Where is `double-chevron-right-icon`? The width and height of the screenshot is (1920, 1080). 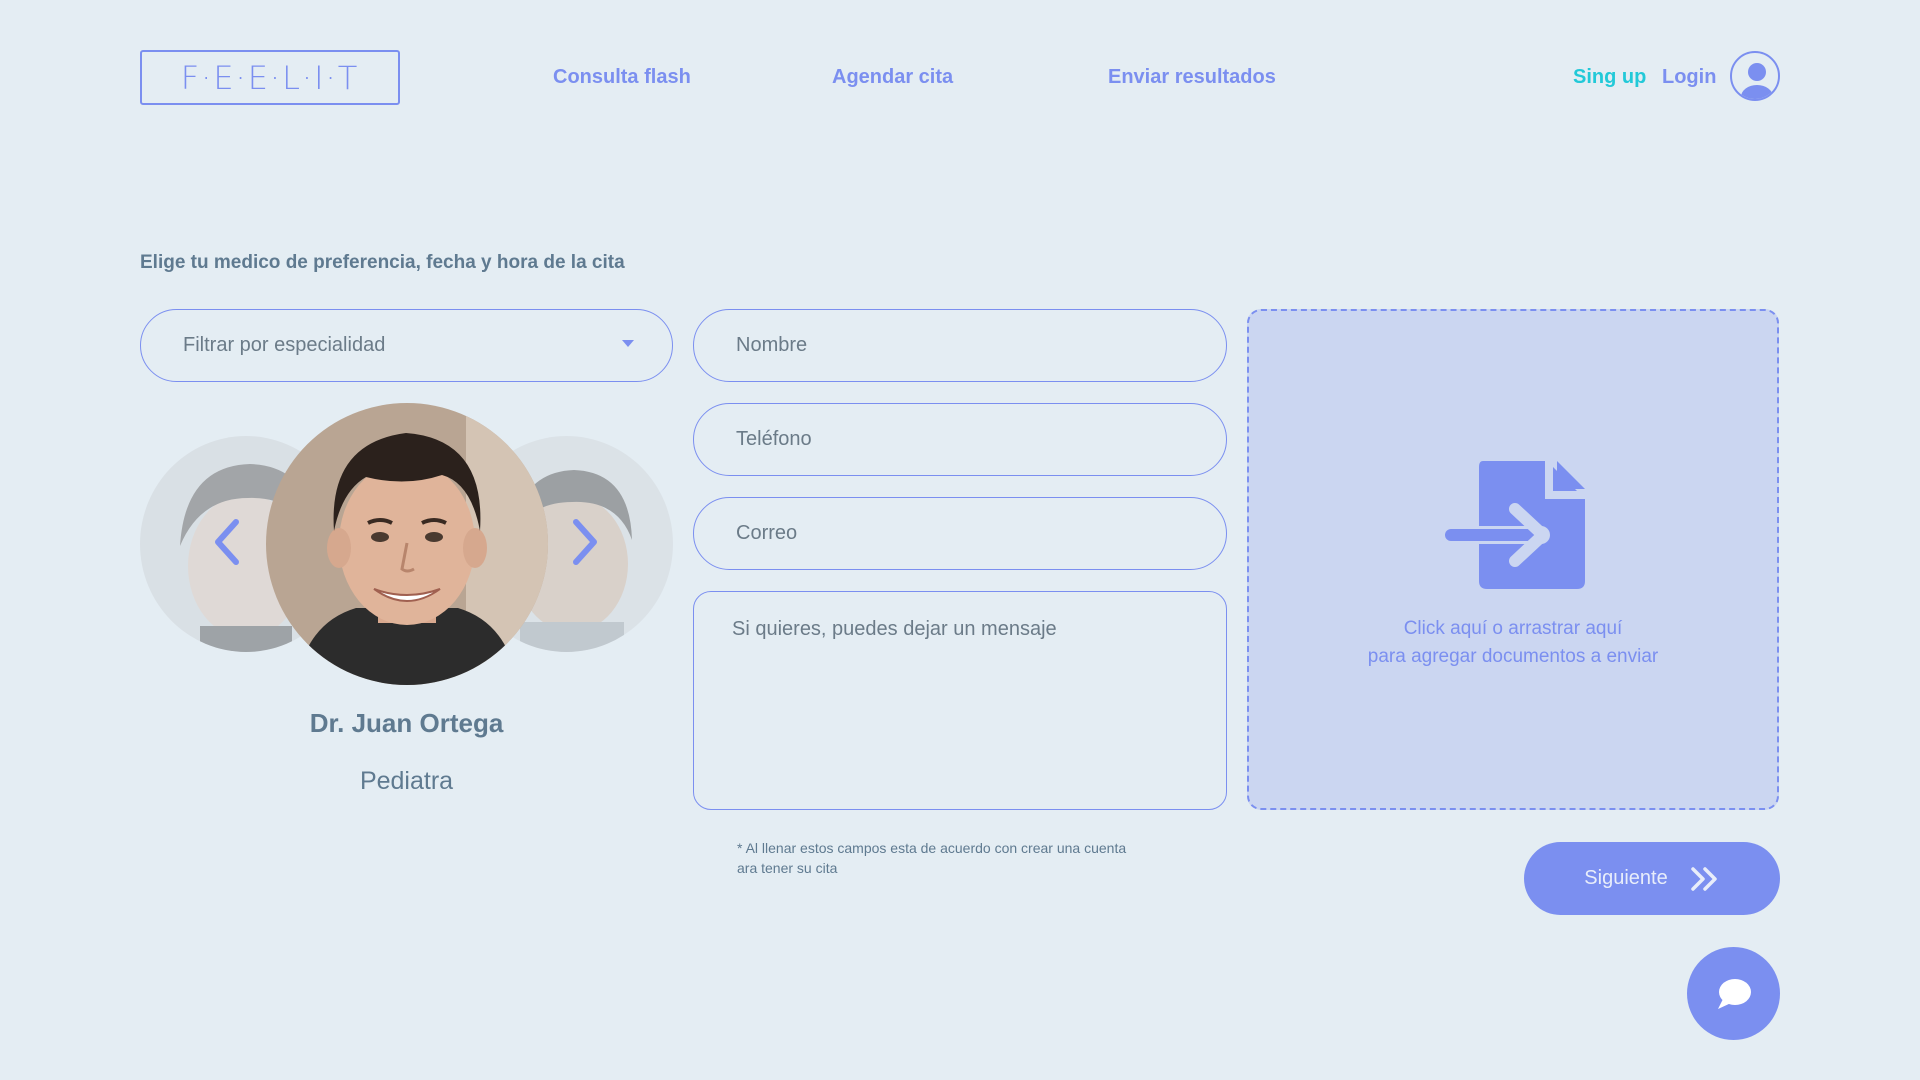 double-chevron-right-icon is located at coordinates (1703, 878).